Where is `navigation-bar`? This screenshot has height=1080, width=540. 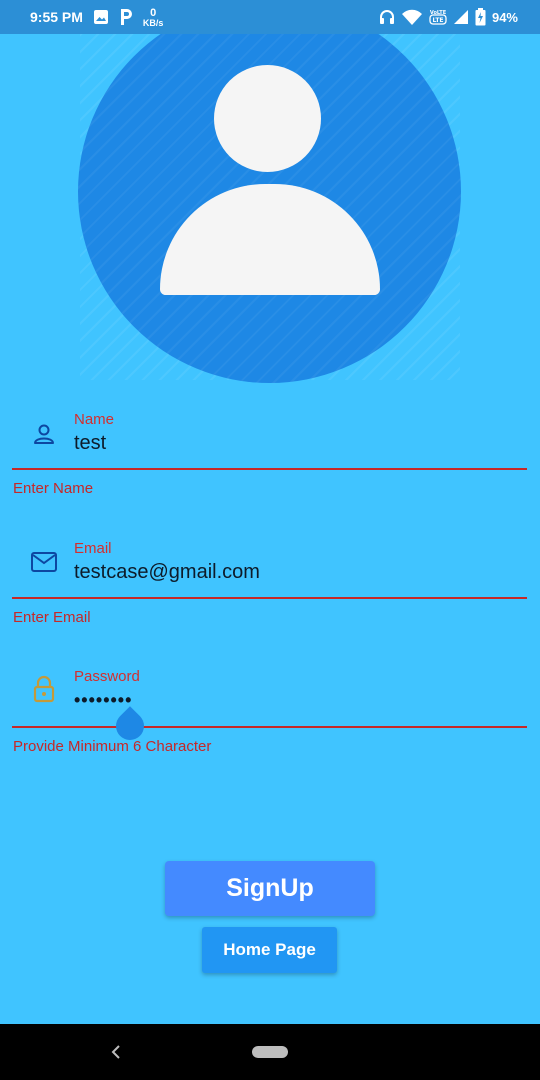 navigation-bar is located at coordinates (270, 1052).